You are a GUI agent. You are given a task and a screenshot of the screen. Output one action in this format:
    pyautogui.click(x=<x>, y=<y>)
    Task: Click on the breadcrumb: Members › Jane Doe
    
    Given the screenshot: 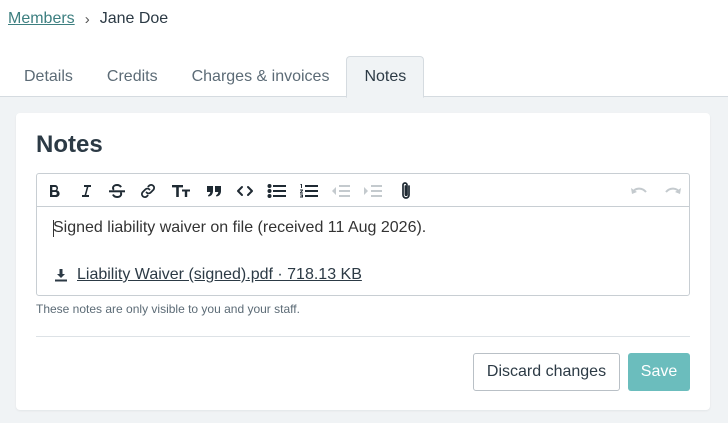 What is the action you would take?
    pyautogui.click(x=88, y=19)
    